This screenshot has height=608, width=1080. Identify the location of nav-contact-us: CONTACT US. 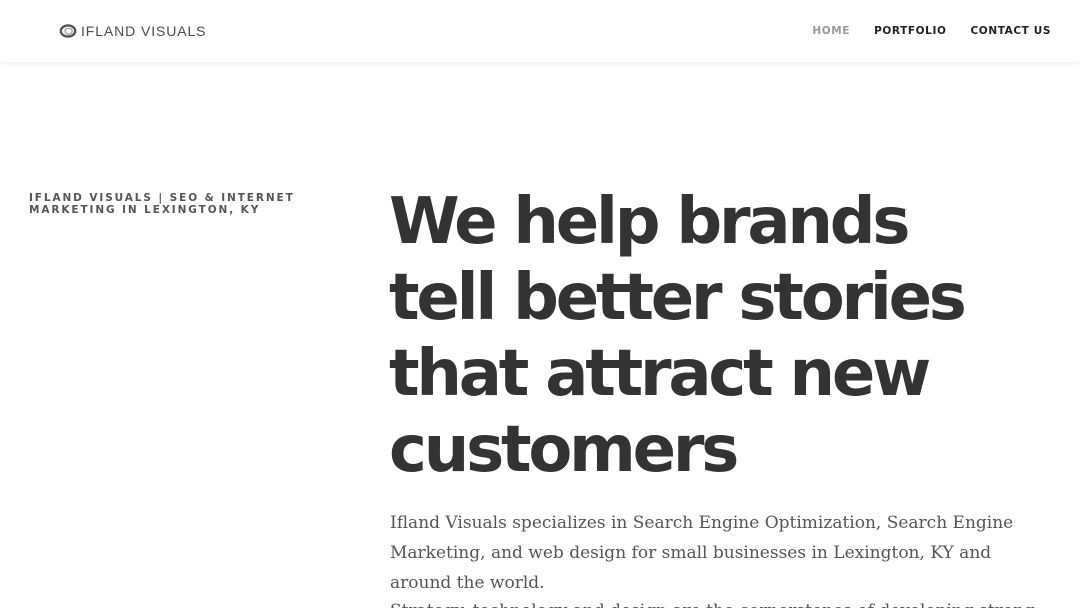
(1010, 31).